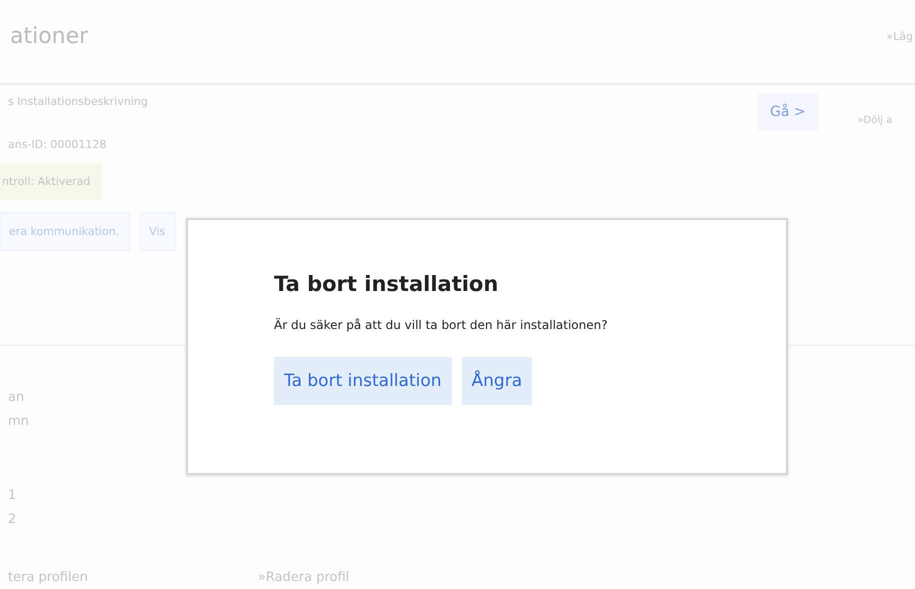 The width and height of the screenshot is (915, 589). Describe the element at coordinates (19, 422) in the screenshot. I see `detail-label: mn` at that location.